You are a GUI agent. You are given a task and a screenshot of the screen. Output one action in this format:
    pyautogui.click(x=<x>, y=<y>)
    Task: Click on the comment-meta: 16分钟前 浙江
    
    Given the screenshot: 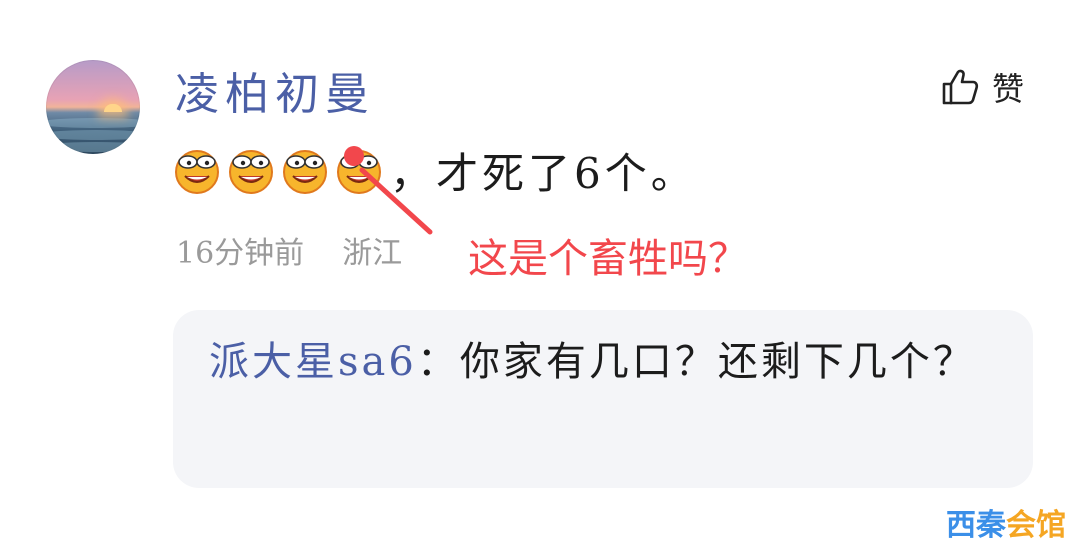 What is the action you would take?
    pyautogui.click(x=289, y=250)
    